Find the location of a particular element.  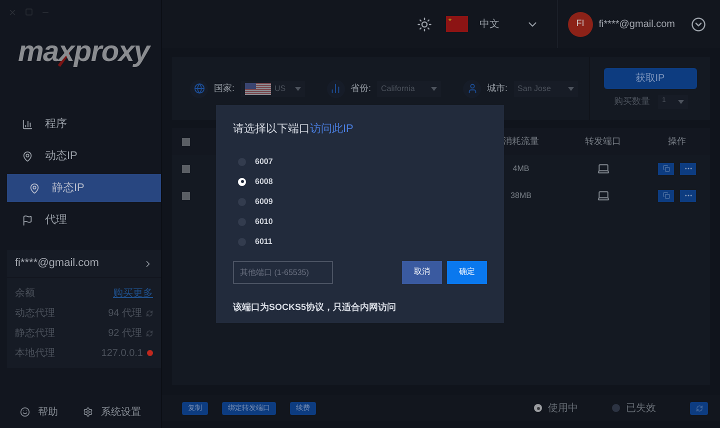

filter-label: 城市: is located at coordinates (497, 88).